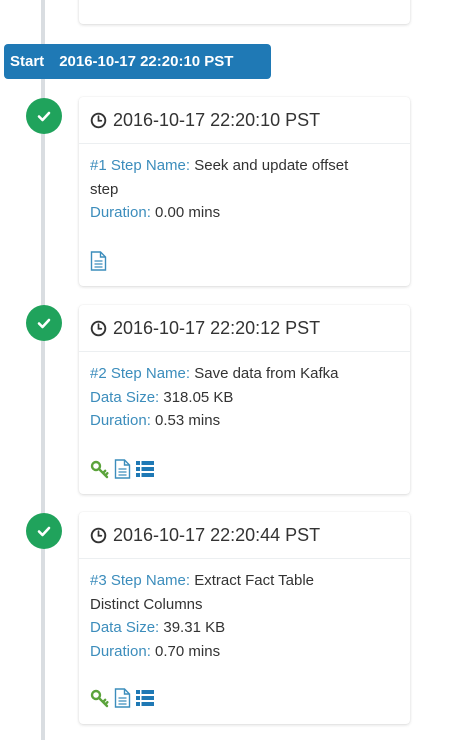  I want to click on data-size-value: 318.05 KB, so click(198, 397).